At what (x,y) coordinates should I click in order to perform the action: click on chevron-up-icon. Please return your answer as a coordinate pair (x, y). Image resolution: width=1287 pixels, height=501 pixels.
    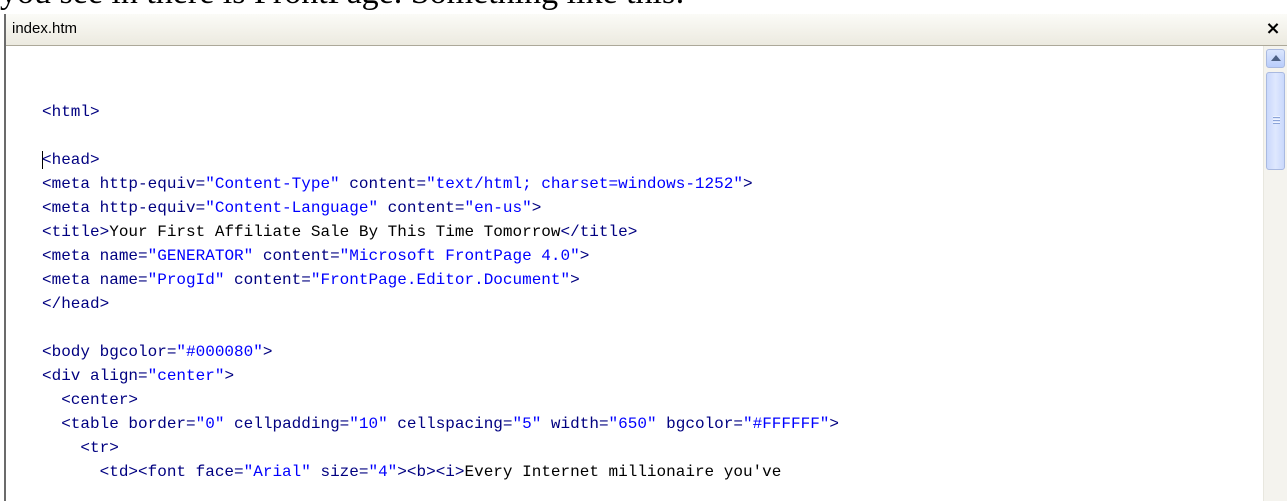
    Looking at the image, I should click on (1276, 58).